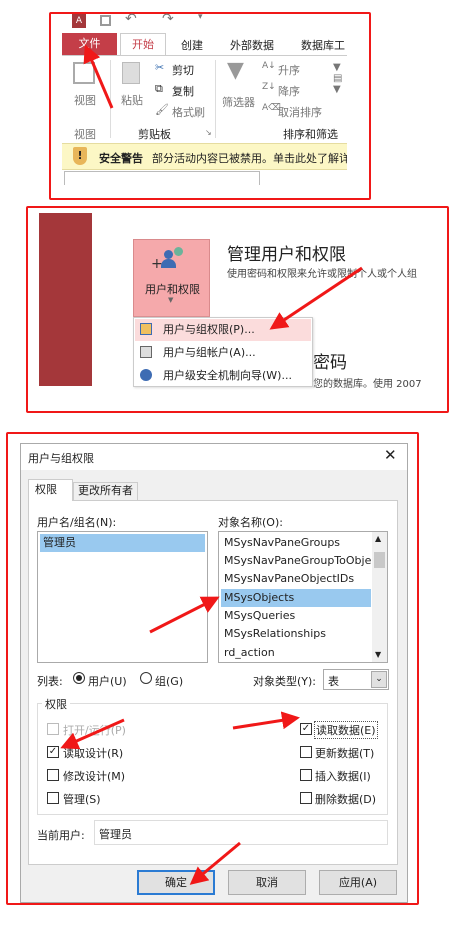 The width and height of the screenshot is (465, 930). What do you see at coordinates (358, 882) in the screenshot?
I see `apply-button: 应用(A)` at bounding box center [358, 882].